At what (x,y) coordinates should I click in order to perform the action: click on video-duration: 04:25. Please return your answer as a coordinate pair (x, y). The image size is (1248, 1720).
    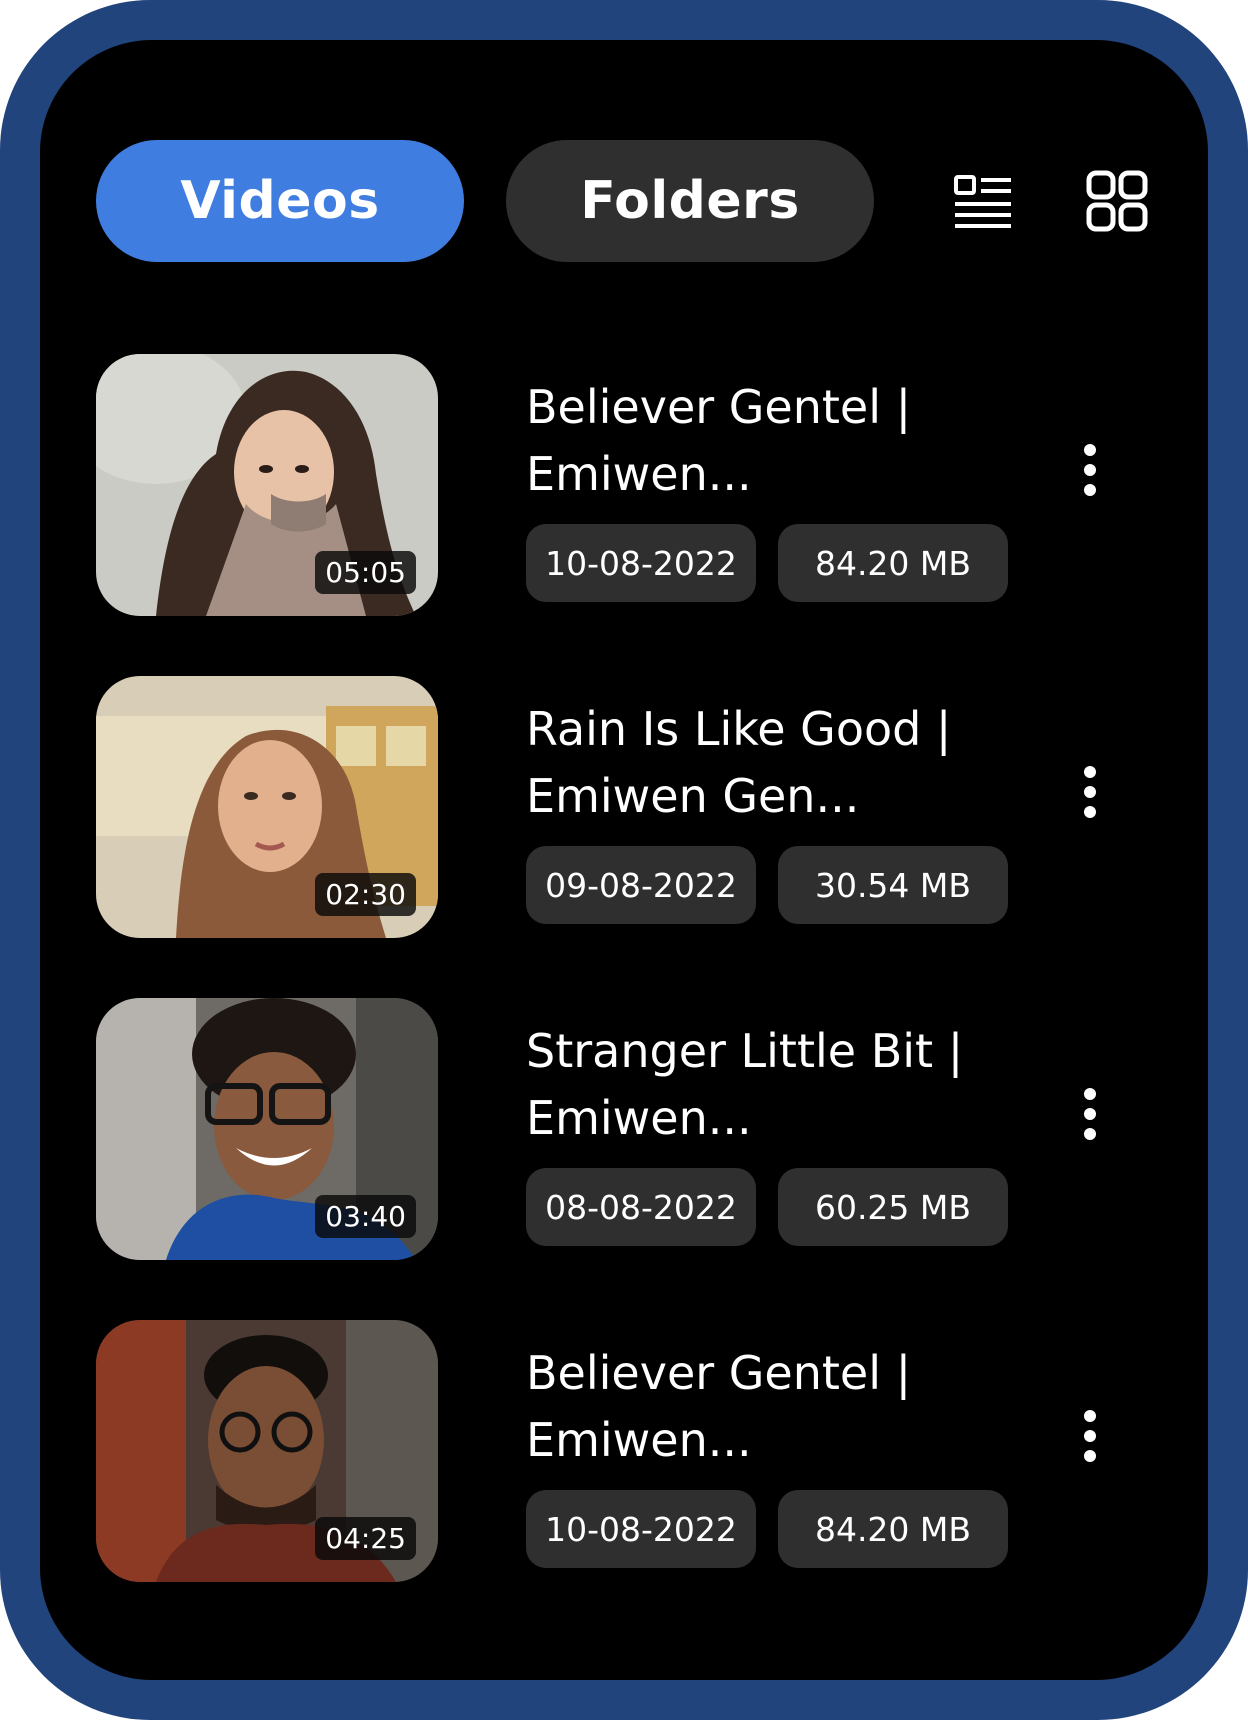
    Looking at the image, I should click on (365, 1538).